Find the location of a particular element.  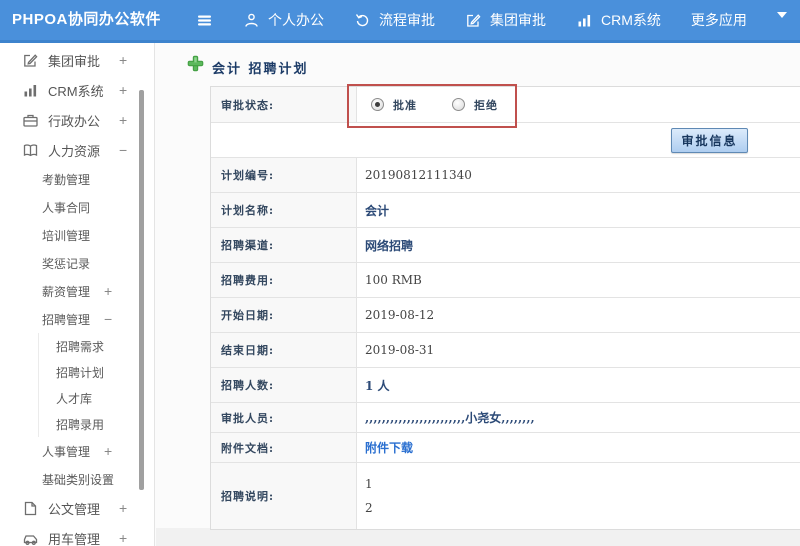

top-bar: PHPOA协同办公软件 个人办公 流程审批 集团审批 CRM系统 更多应用 is located at coordinates (400, 21).